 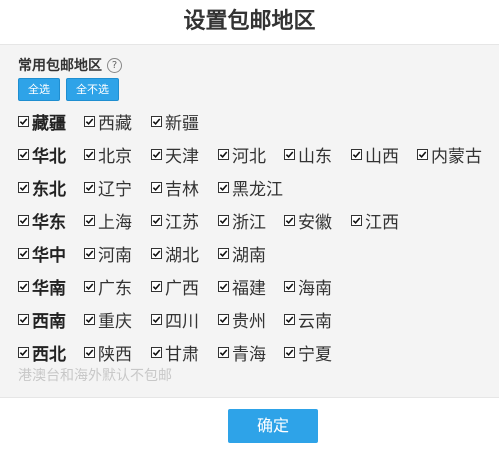 I want to click on province-label: 山西, so click(x=382, y=157).